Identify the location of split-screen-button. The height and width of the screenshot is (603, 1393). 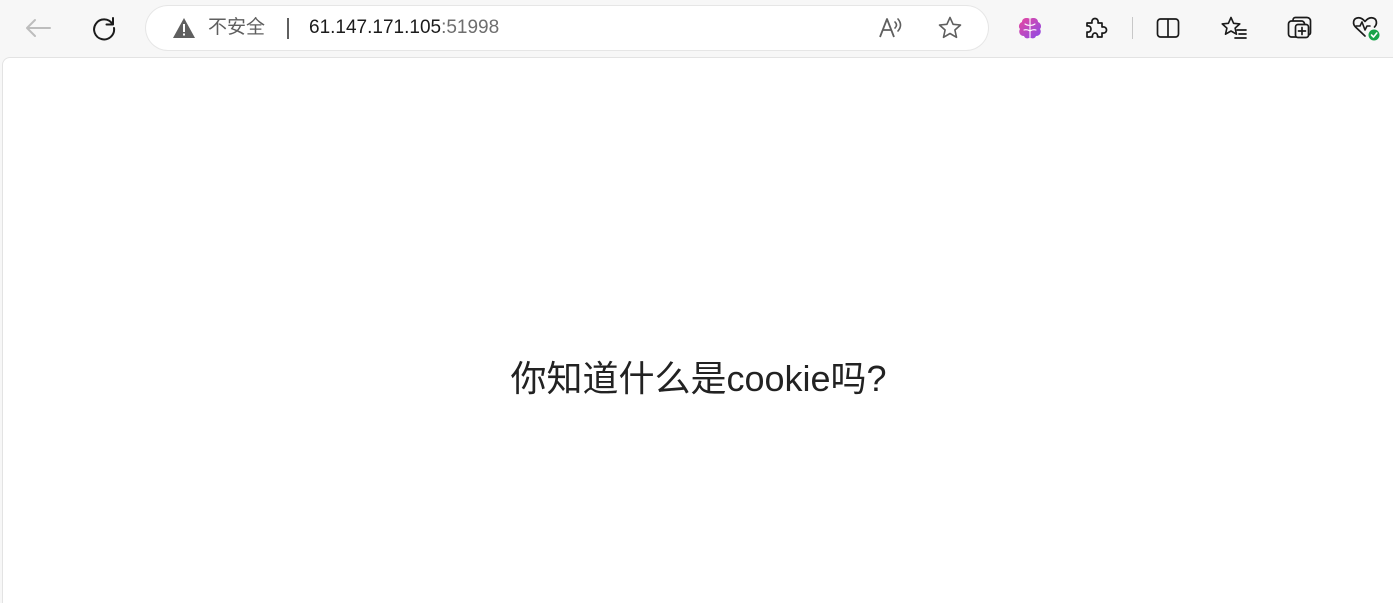
(1168, 28).